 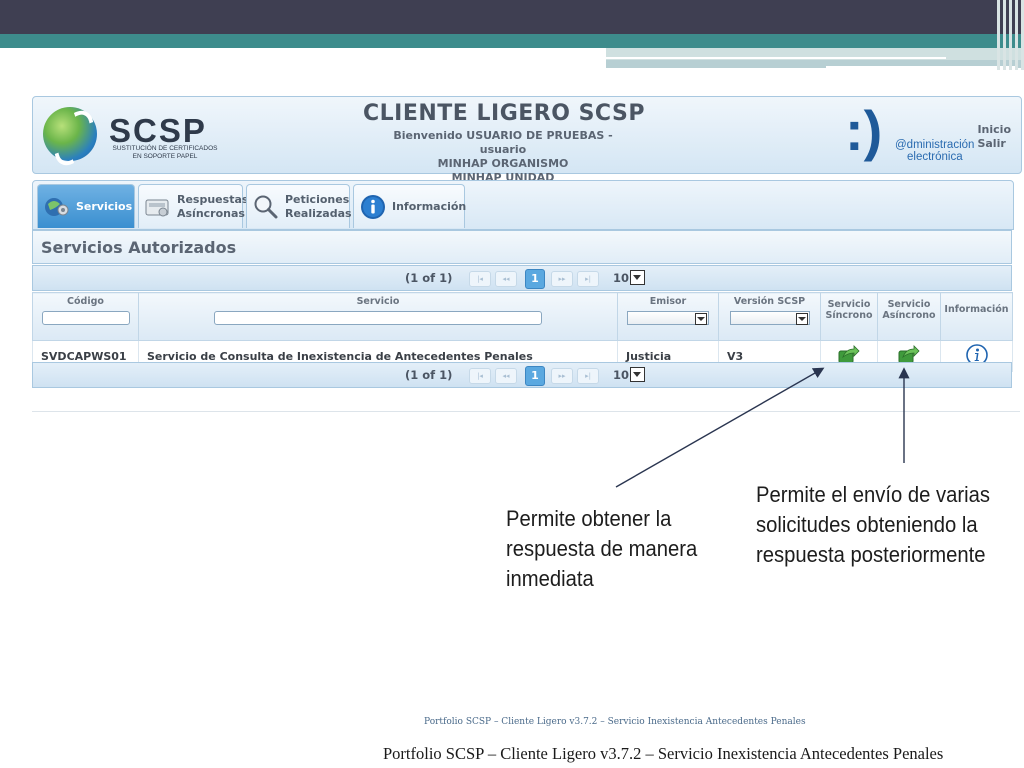 What do you see at coordinates (373, 207) in the screenshot?
I see `info-icon` at bounding box center [373, 207].